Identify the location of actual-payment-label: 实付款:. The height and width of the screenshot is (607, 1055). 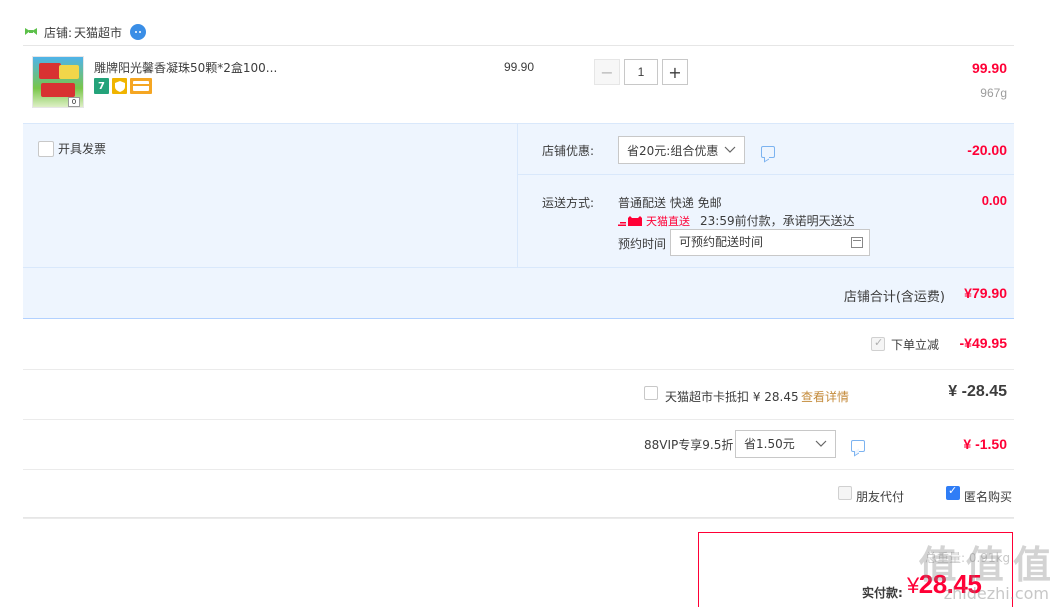
(882, 593).